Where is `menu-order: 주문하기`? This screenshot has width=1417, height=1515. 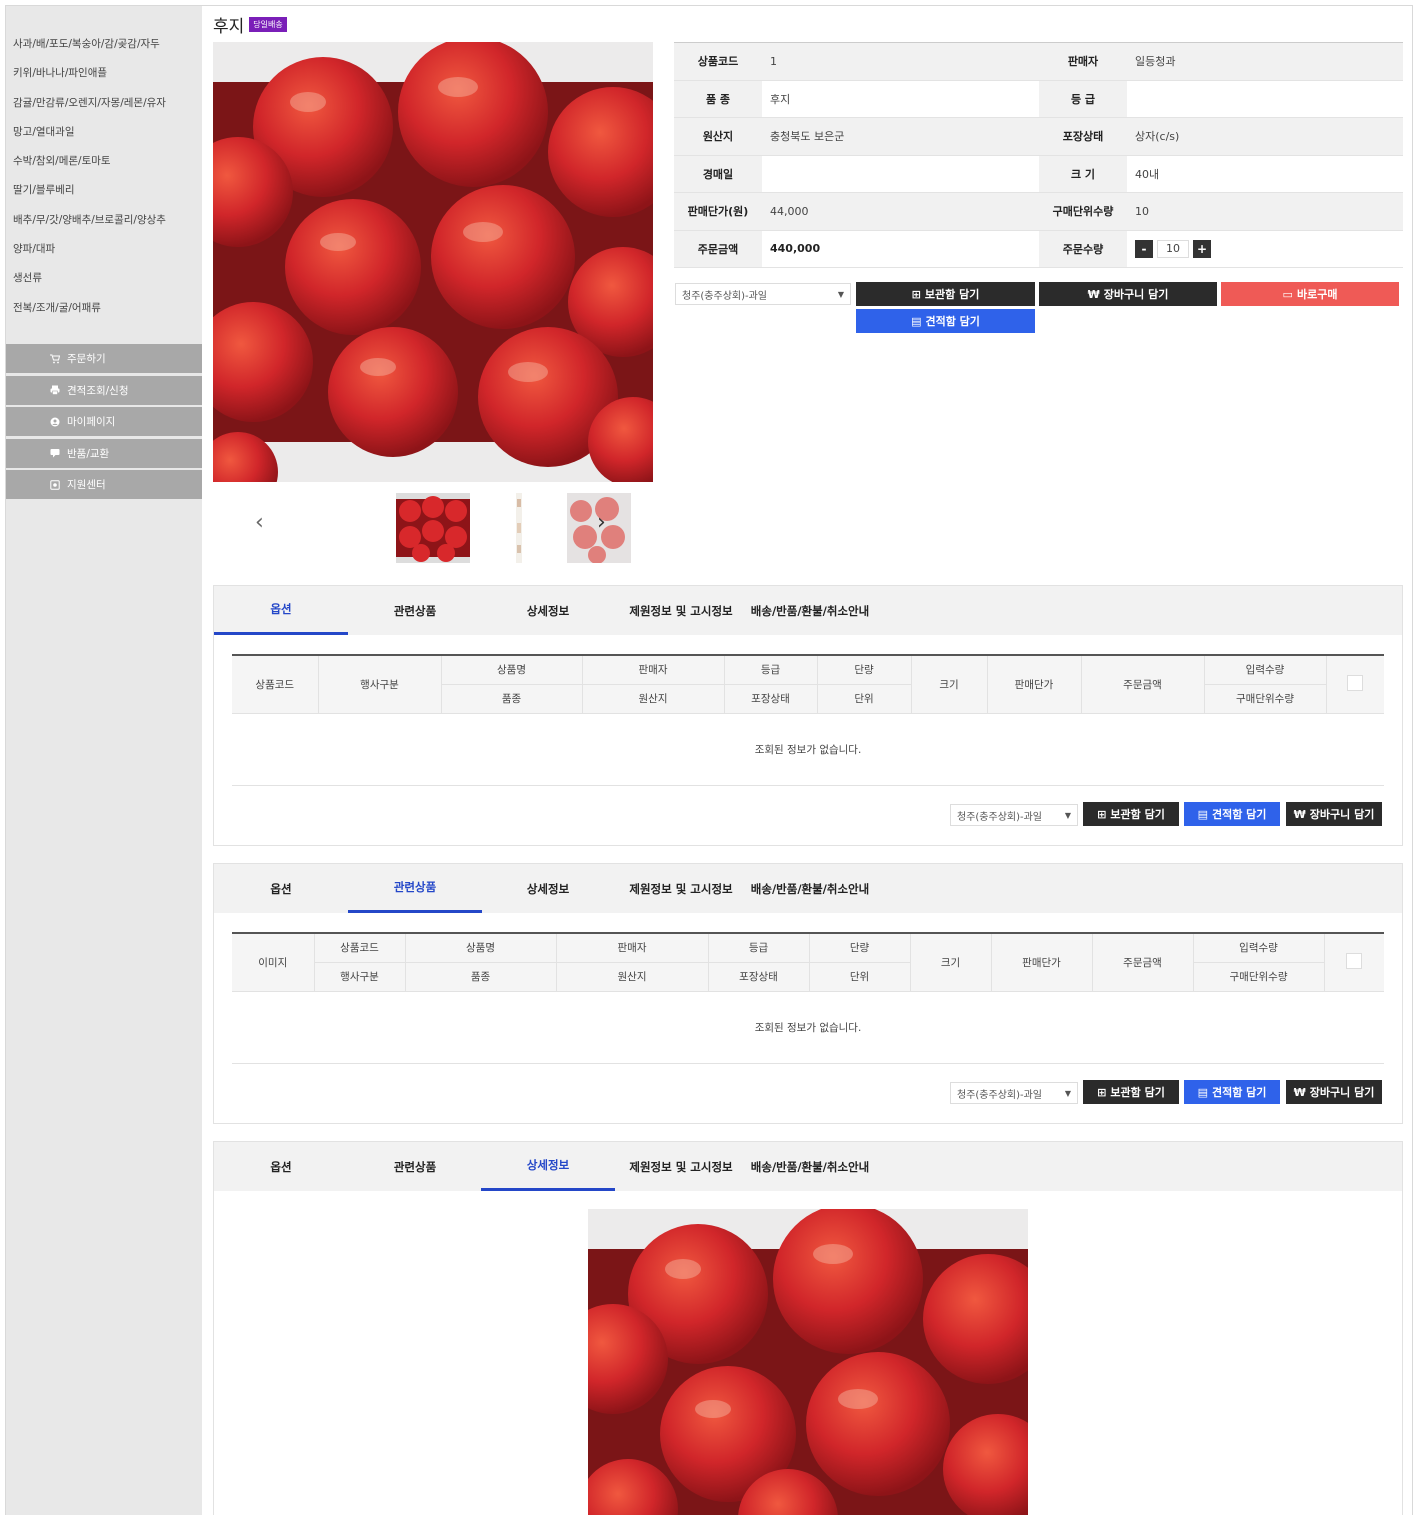 menu-order: 주문하기 is located at coordinates (104, 358).